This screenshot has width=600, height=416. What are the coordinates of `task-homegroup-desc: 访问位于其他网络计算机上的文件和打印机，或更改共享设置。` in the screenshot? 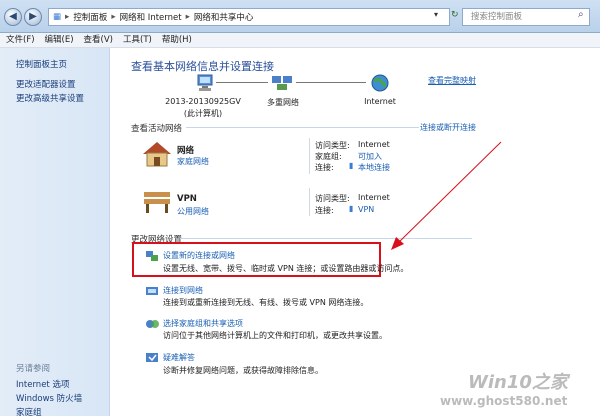 It's located at (275, 335).